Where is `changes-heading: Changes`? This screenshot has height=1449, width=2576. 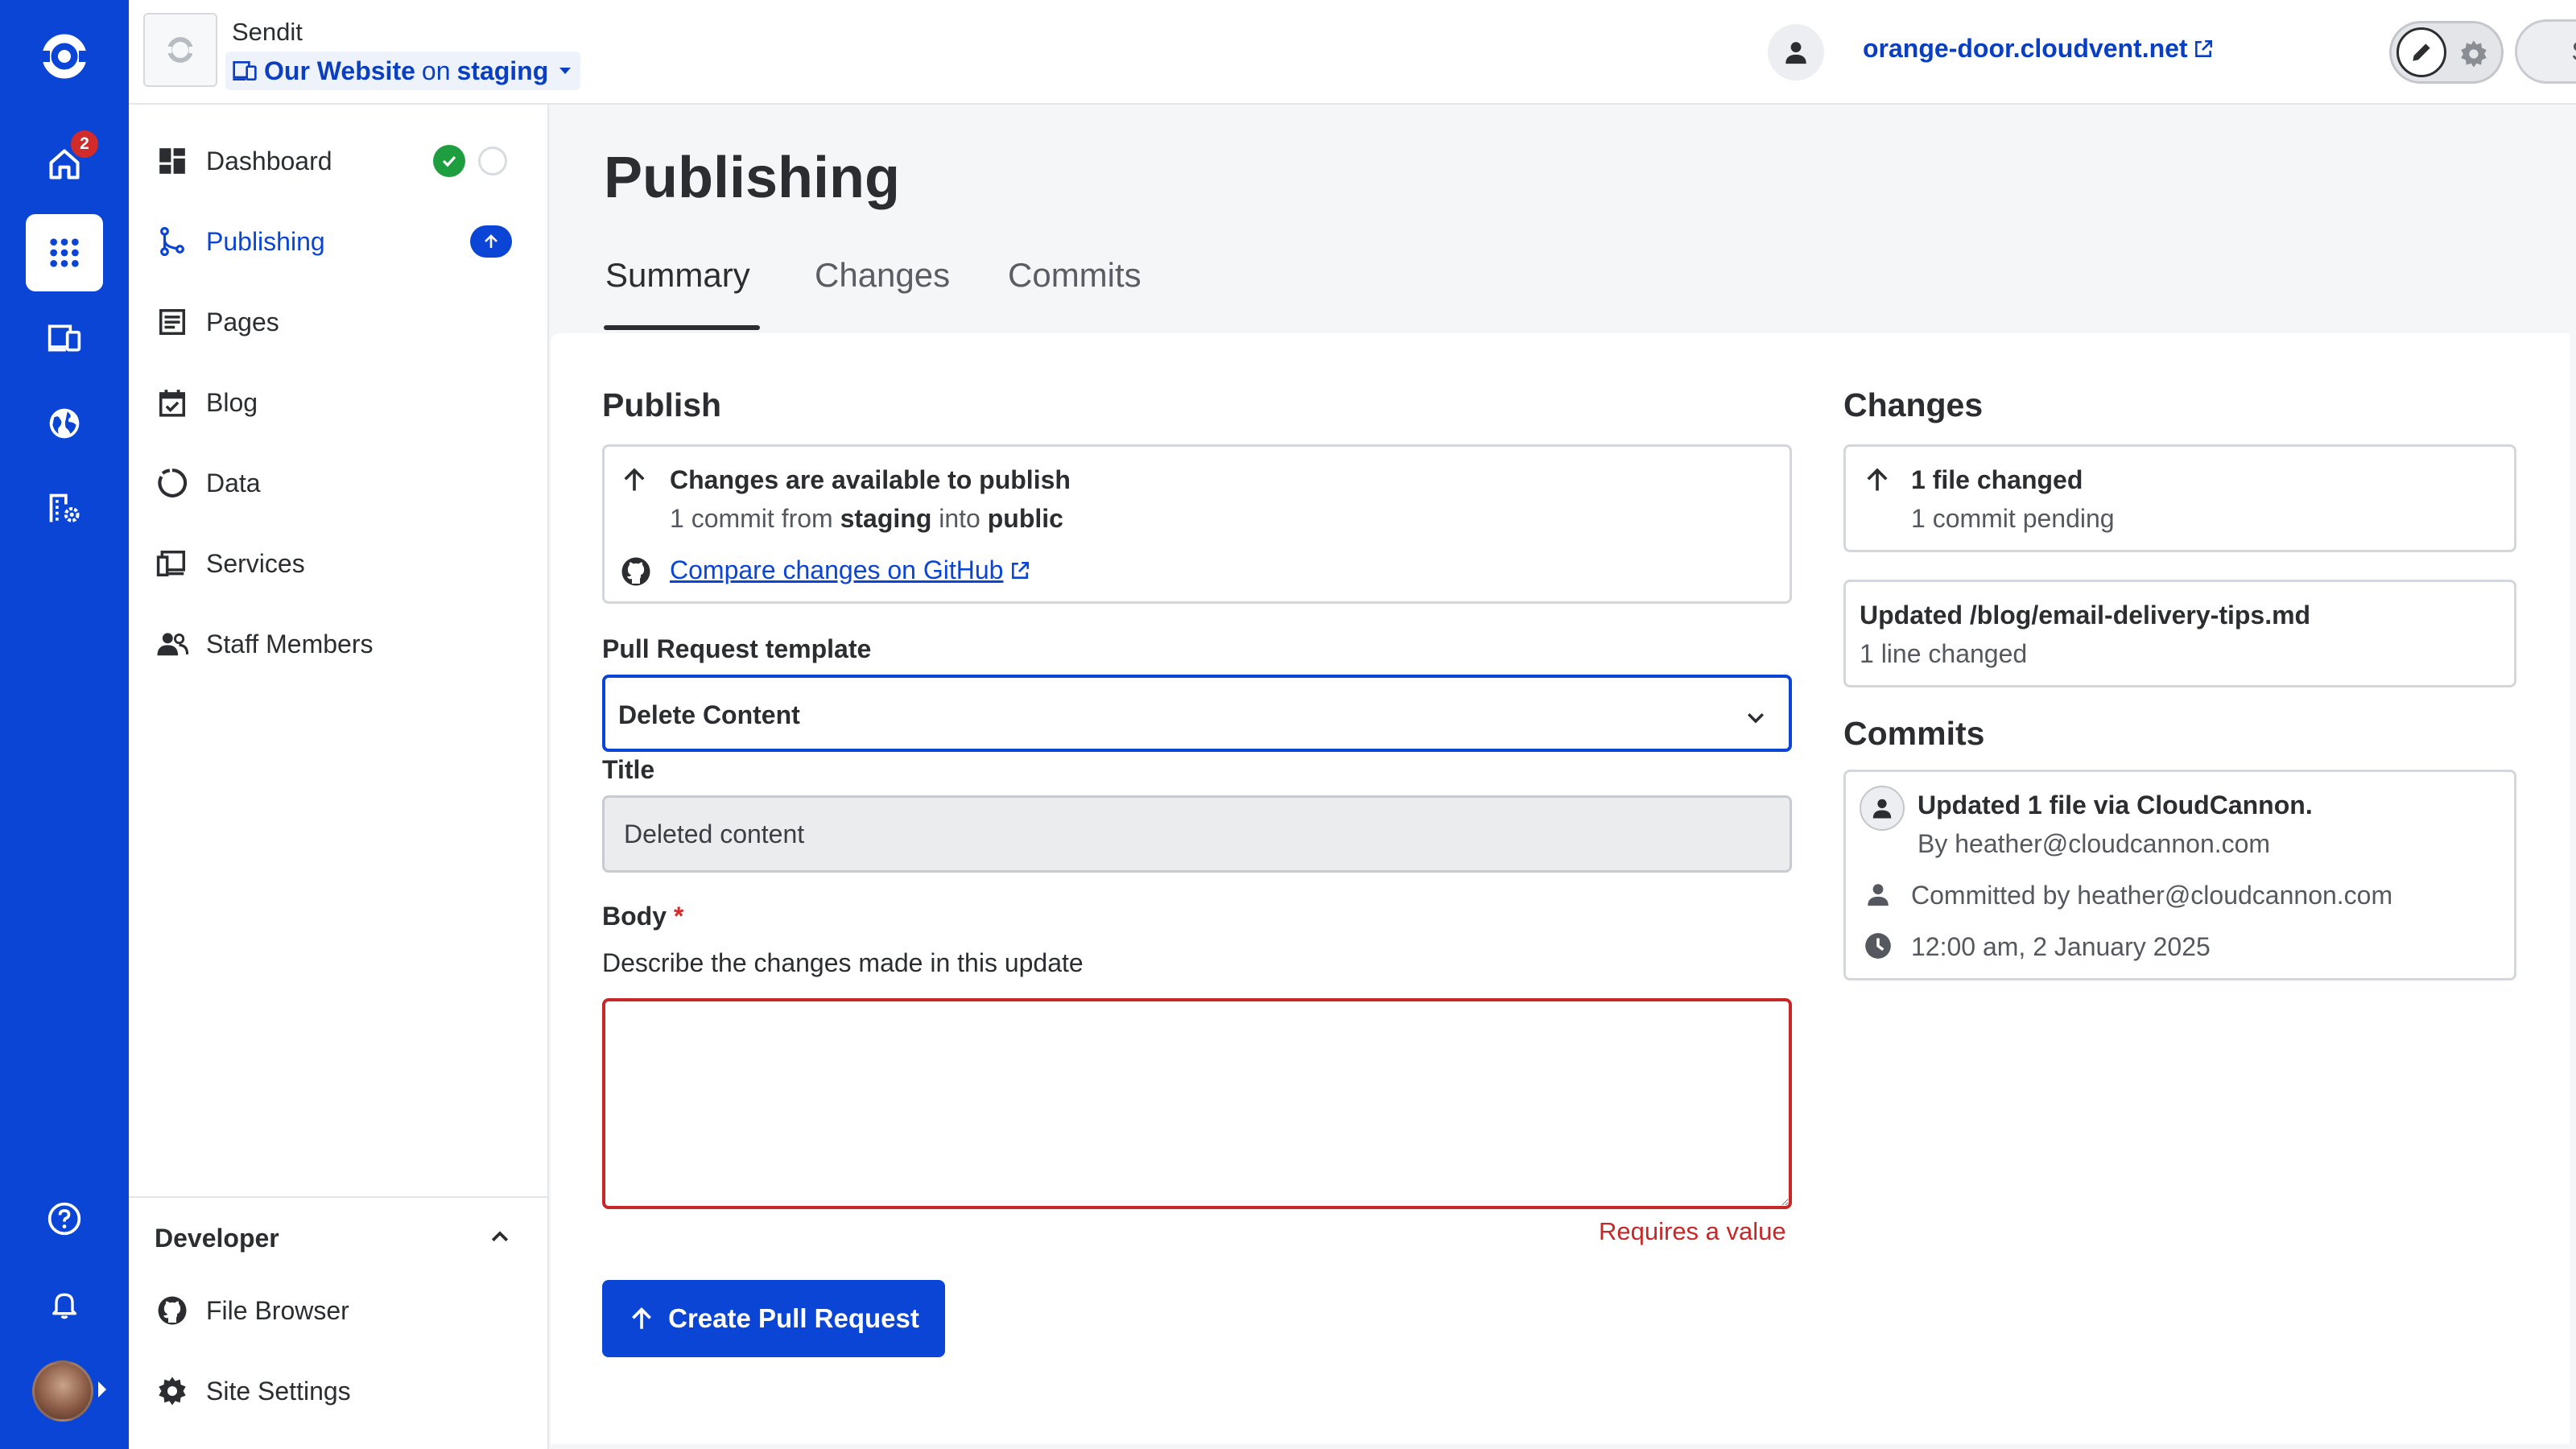
changes-heading: Changes is located at coordinates (1913, 404).